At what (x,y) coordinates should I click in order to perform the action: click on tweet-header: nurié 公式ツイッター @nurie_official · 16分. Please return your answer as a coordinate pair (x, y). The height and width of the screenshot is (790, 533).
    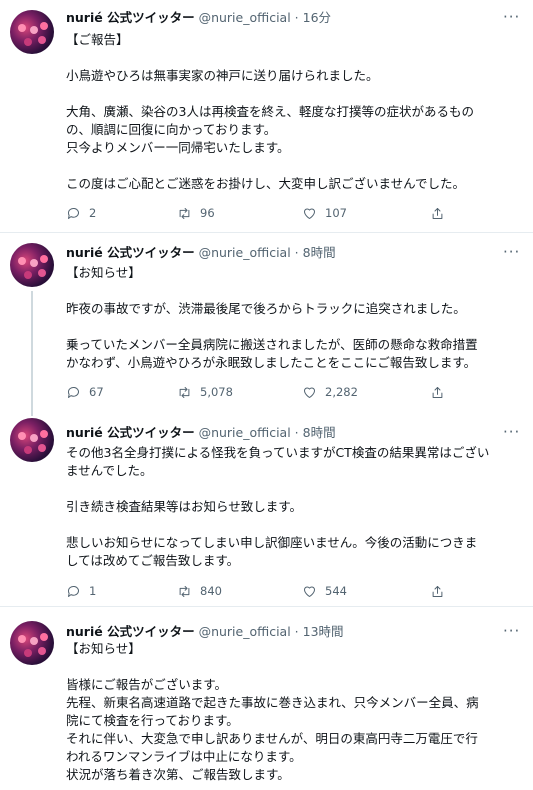
    Looking at the image, I should click on (198, 18).